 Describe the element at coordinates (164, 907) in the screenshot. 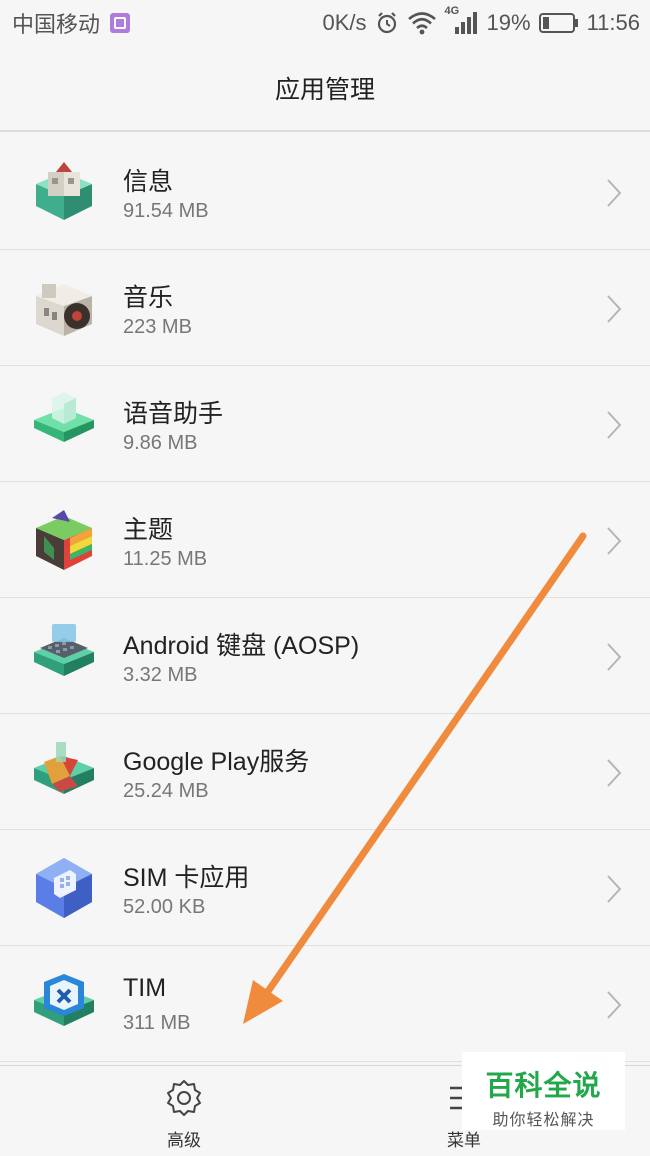

I see `app-size: 52.00 KB` at that location.